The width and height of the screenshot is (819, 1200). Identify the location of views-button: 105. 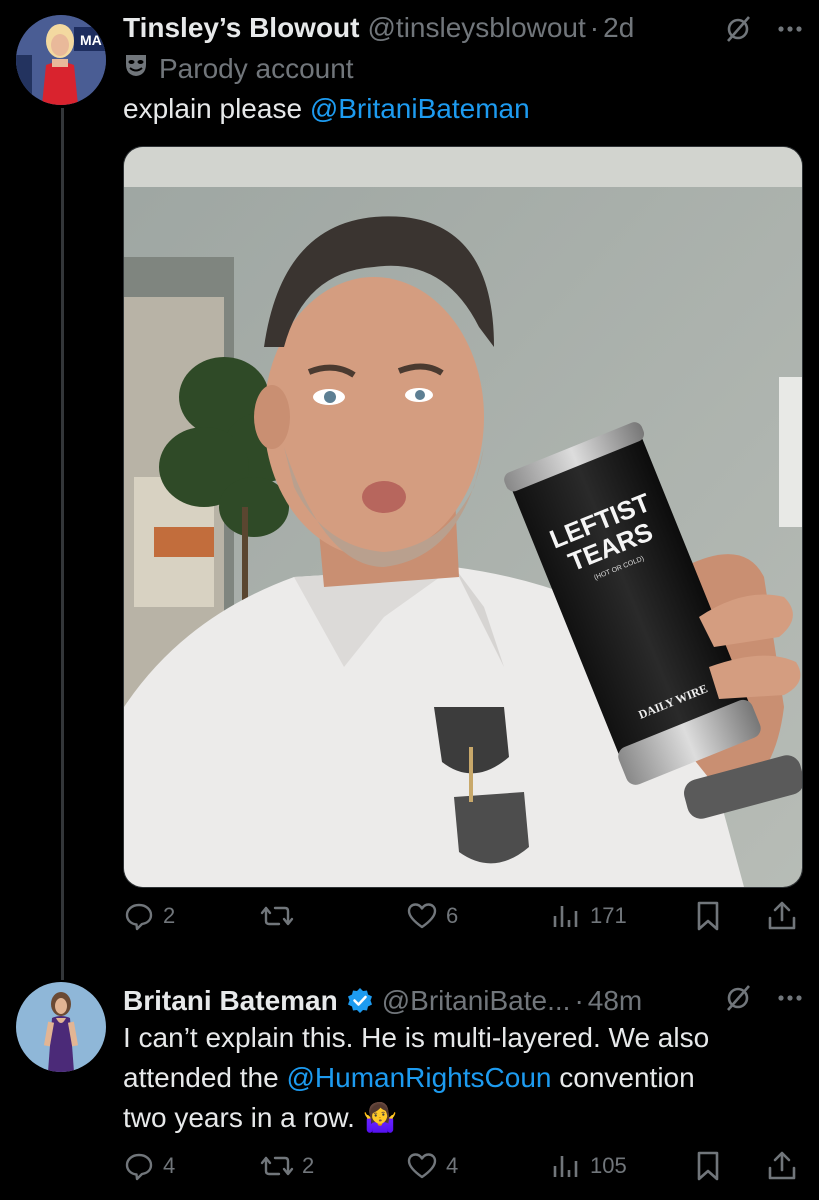
(589, 1166).